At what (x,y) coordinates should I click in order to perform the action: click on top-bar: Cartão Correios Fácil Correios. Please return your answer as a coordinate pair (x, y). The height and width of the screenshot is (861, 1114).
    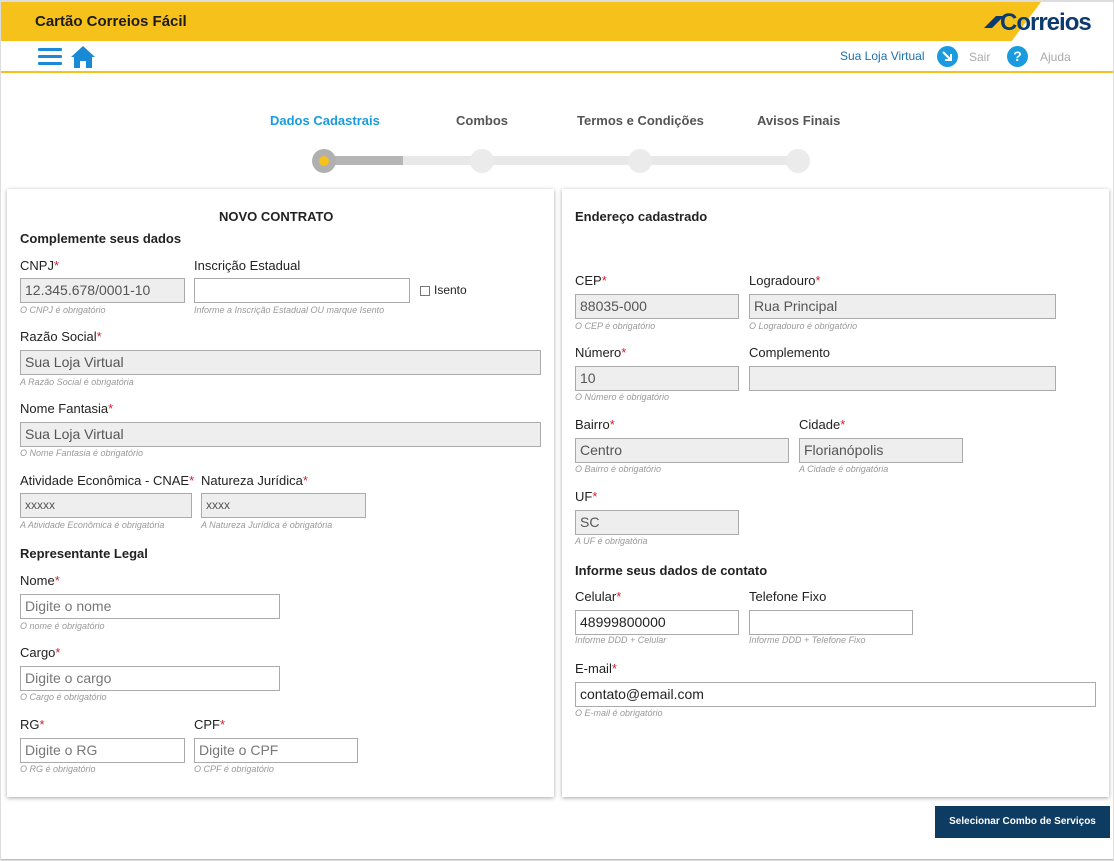
    Looking at the image, I should click on (557, 21).